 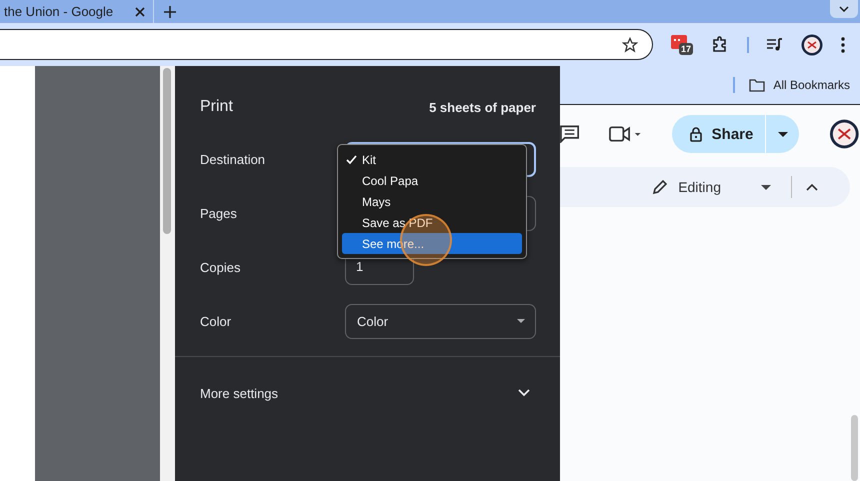 What do you see at coordinates (812, 187) in the screenshot?
I see `collapse-icon` at bounding box center [812, 187].